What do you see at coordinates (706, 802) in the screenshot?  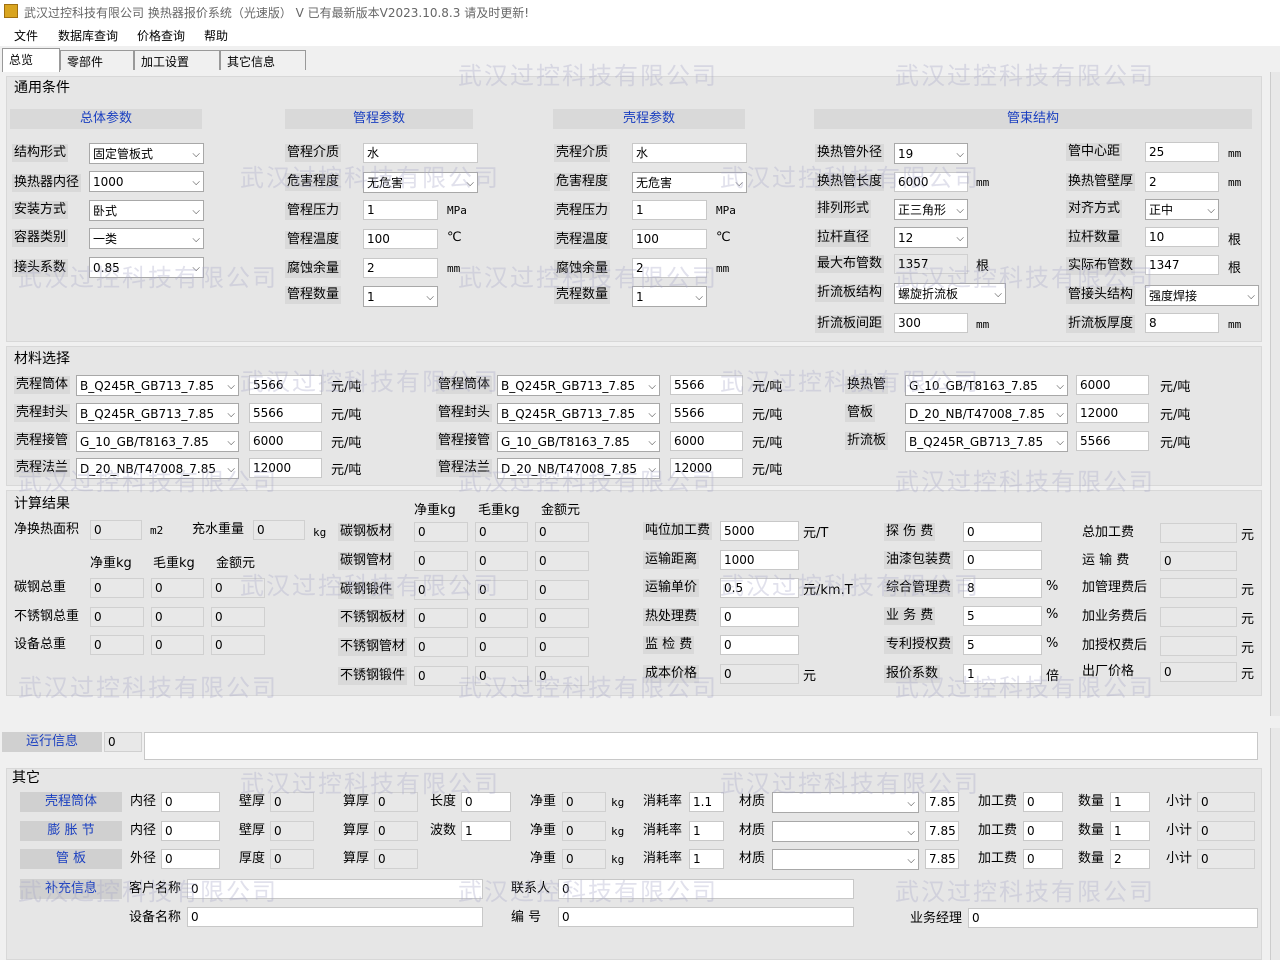 I see `loss-input: 1.1` at bounding box center [706, 802].